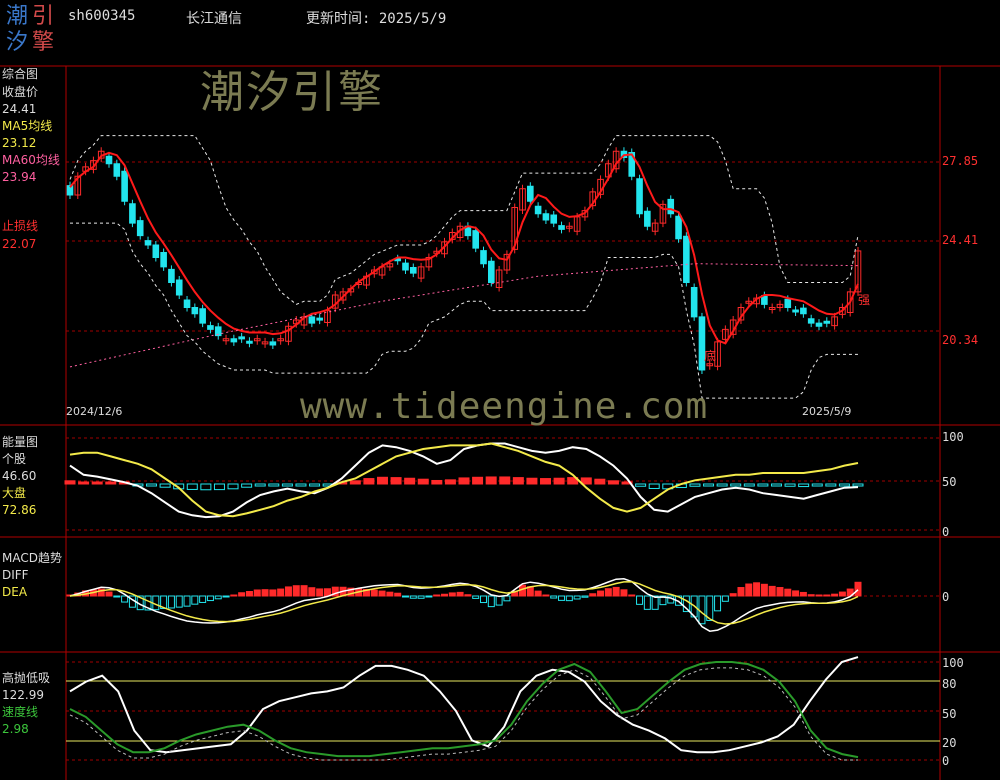 This screenshot has width=1000, height=780. I want to click on energy-market-value: 72.86, so click(19, 510).